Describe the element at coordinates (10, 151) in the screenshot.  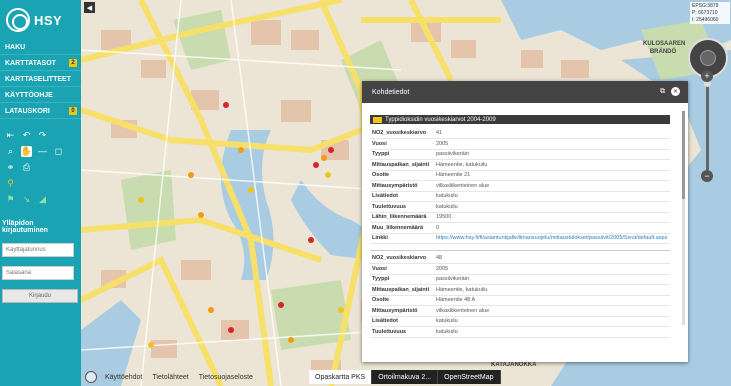
I see `zoom-box-icon: ⌕` at that location.